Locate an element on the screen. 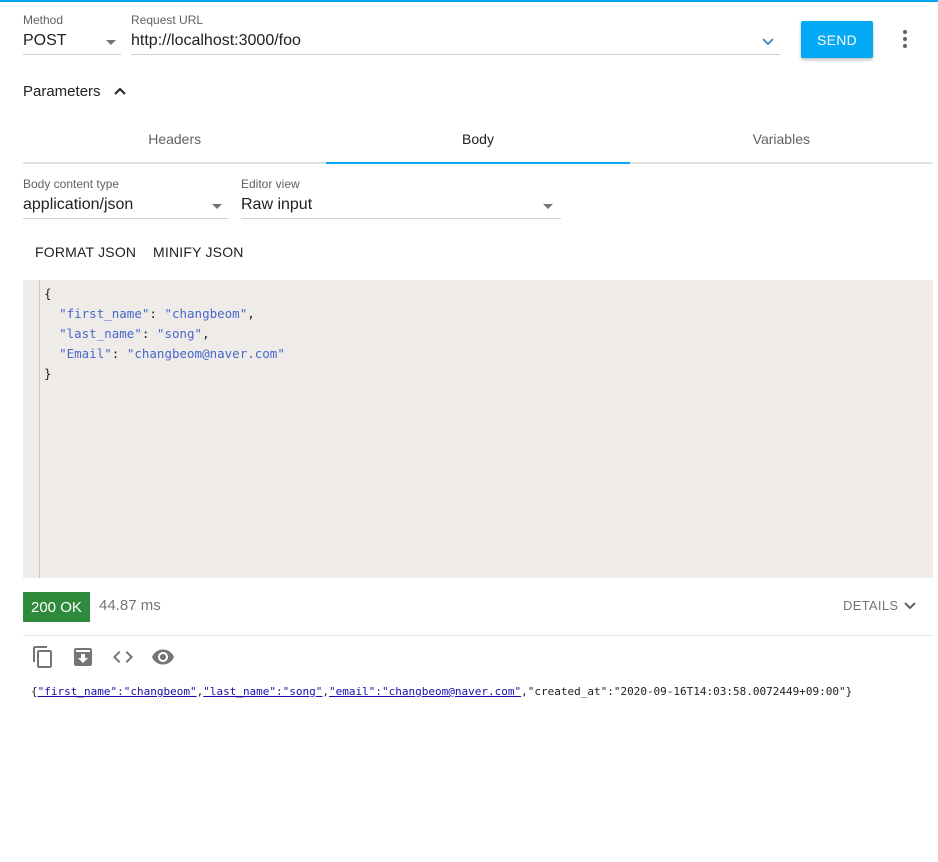 The width and height of the screenshot is (938, 862). method-underline is located at coordinates (72, 54).